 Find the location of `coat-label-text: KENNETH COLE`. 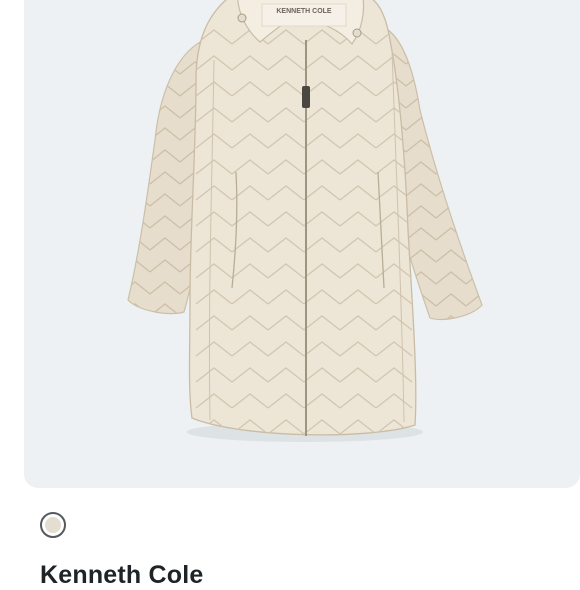

coat-label-text: KENNETH COLE is located at coordinates (304, 11).